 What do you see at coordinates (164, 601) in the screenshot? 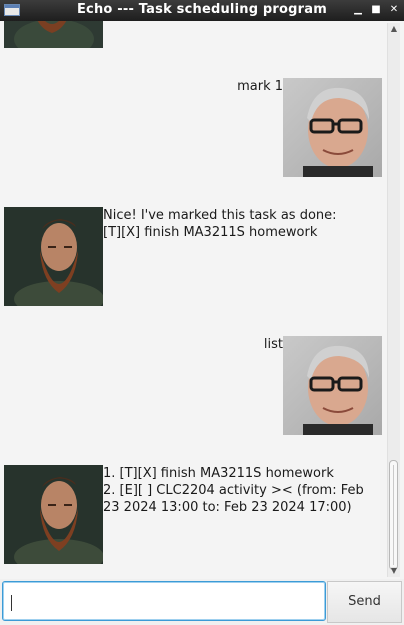
I see `user-input-field` at bounding box center [164, 601].